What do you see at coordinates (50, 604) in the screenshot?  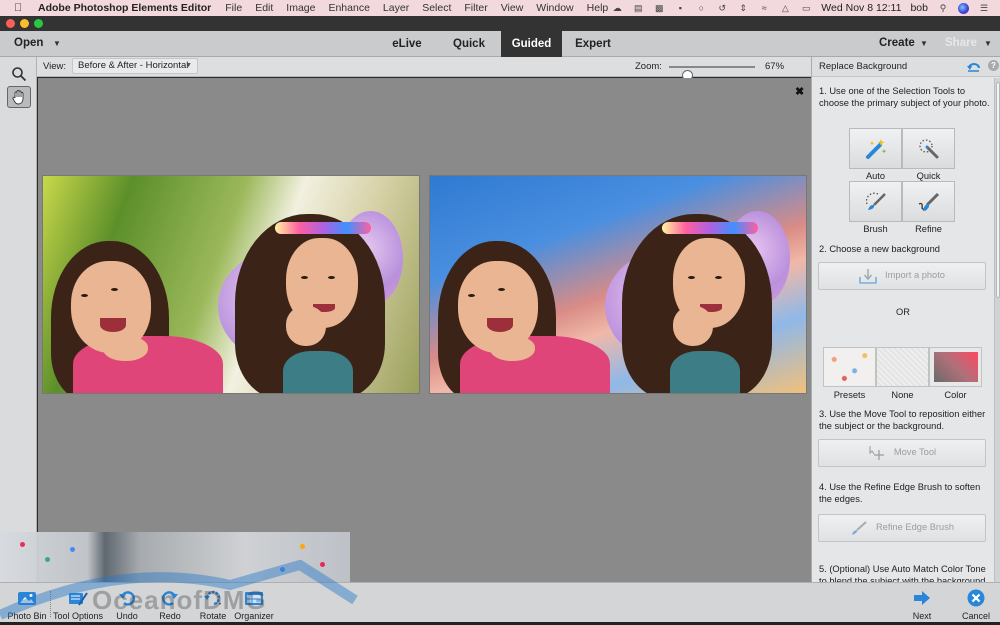 I see `taskbar-divider` at bounding box center [50, 604].